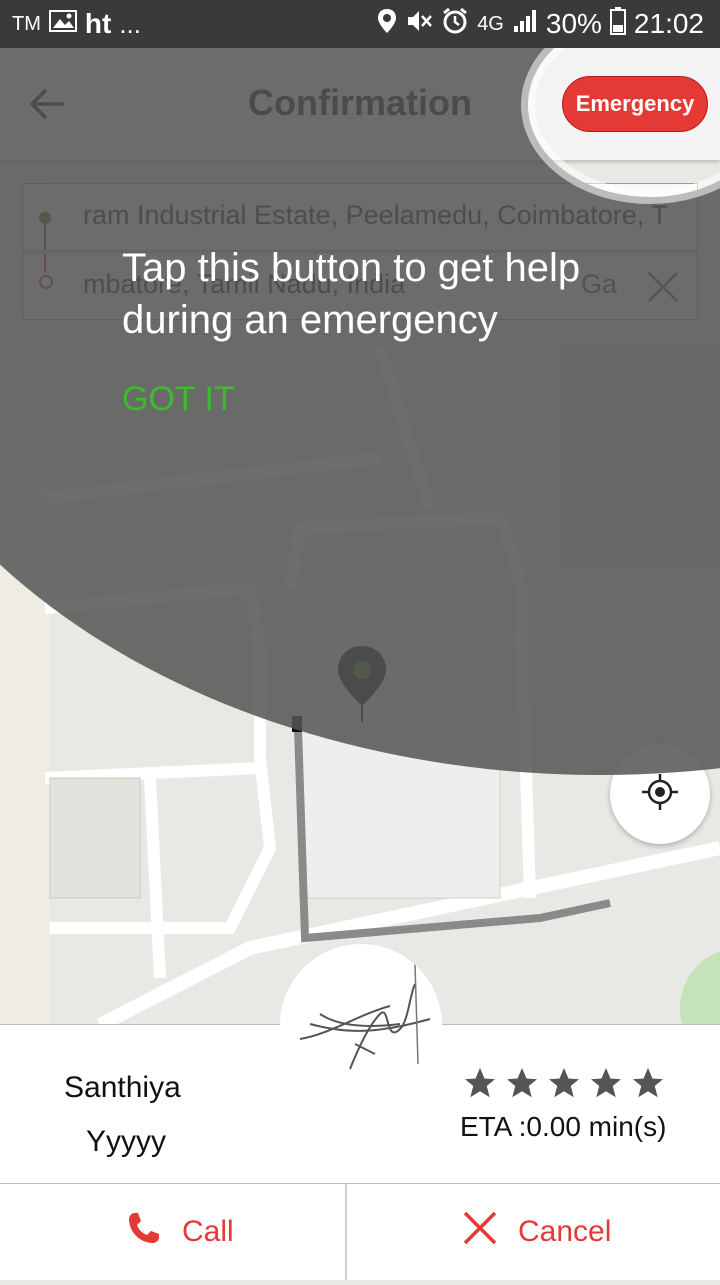 The height and width of the screenshot is (1285, 720). I want to click on action-divider, so click(346, 1232).